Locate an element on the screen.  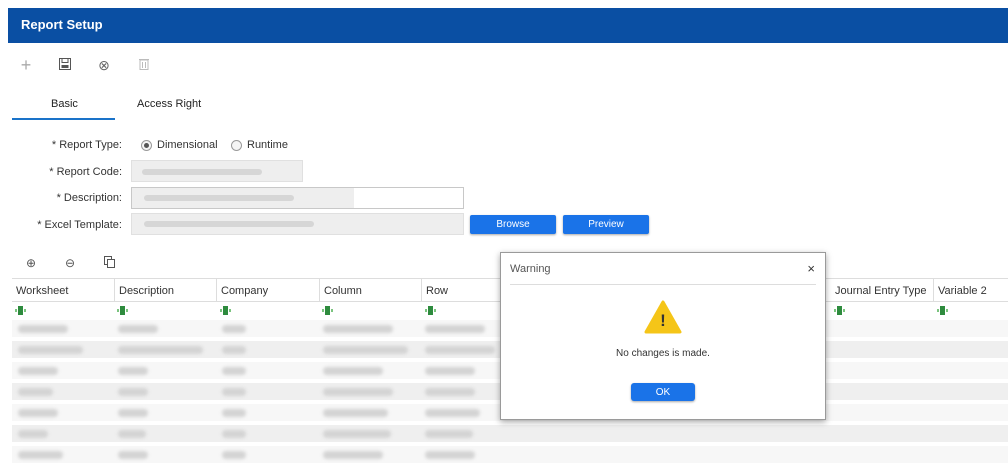
remove-row-icon: ⊖ is located at coordinates (70, 263).